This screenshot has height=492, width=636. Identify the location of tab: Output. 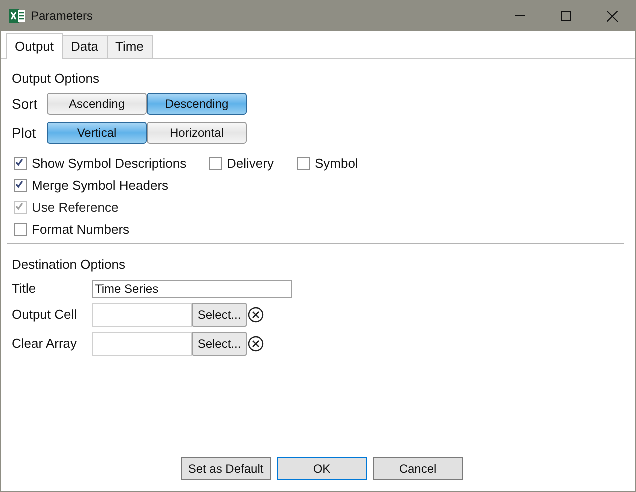
(35, 46).